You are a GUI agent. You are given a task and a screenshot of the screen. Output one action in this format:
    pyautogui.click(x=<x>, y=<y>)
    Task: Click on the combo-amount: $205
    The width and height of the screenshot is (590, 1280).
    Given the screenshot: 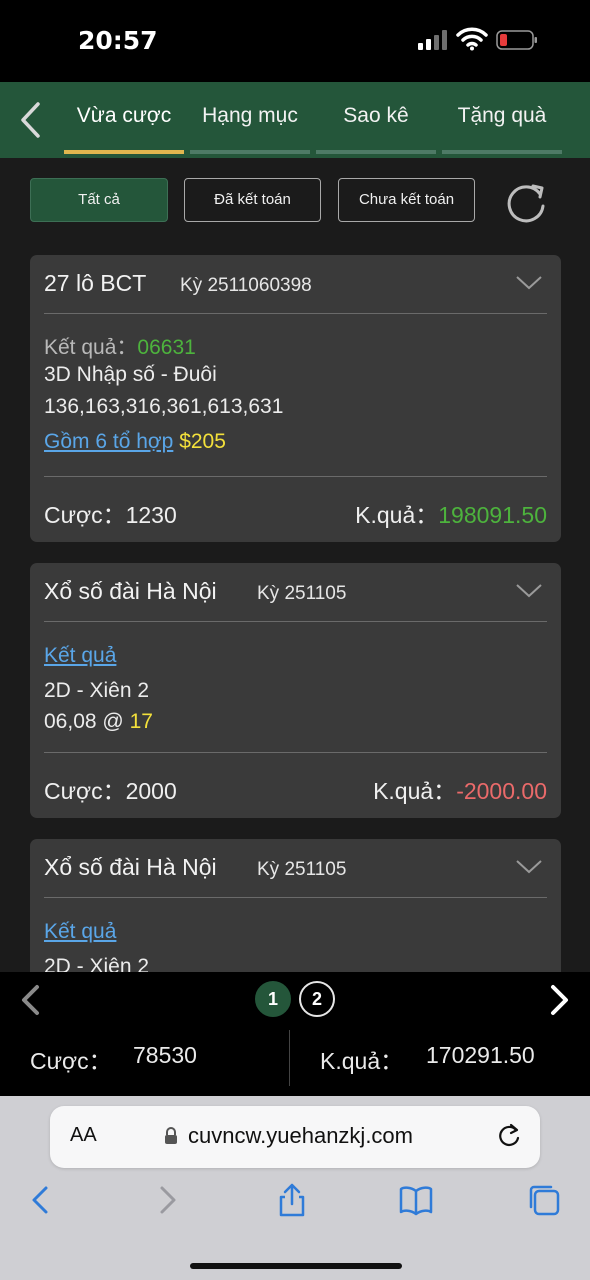 What is the action you would take?
    pyautogui.click(x=202, y=441)
    